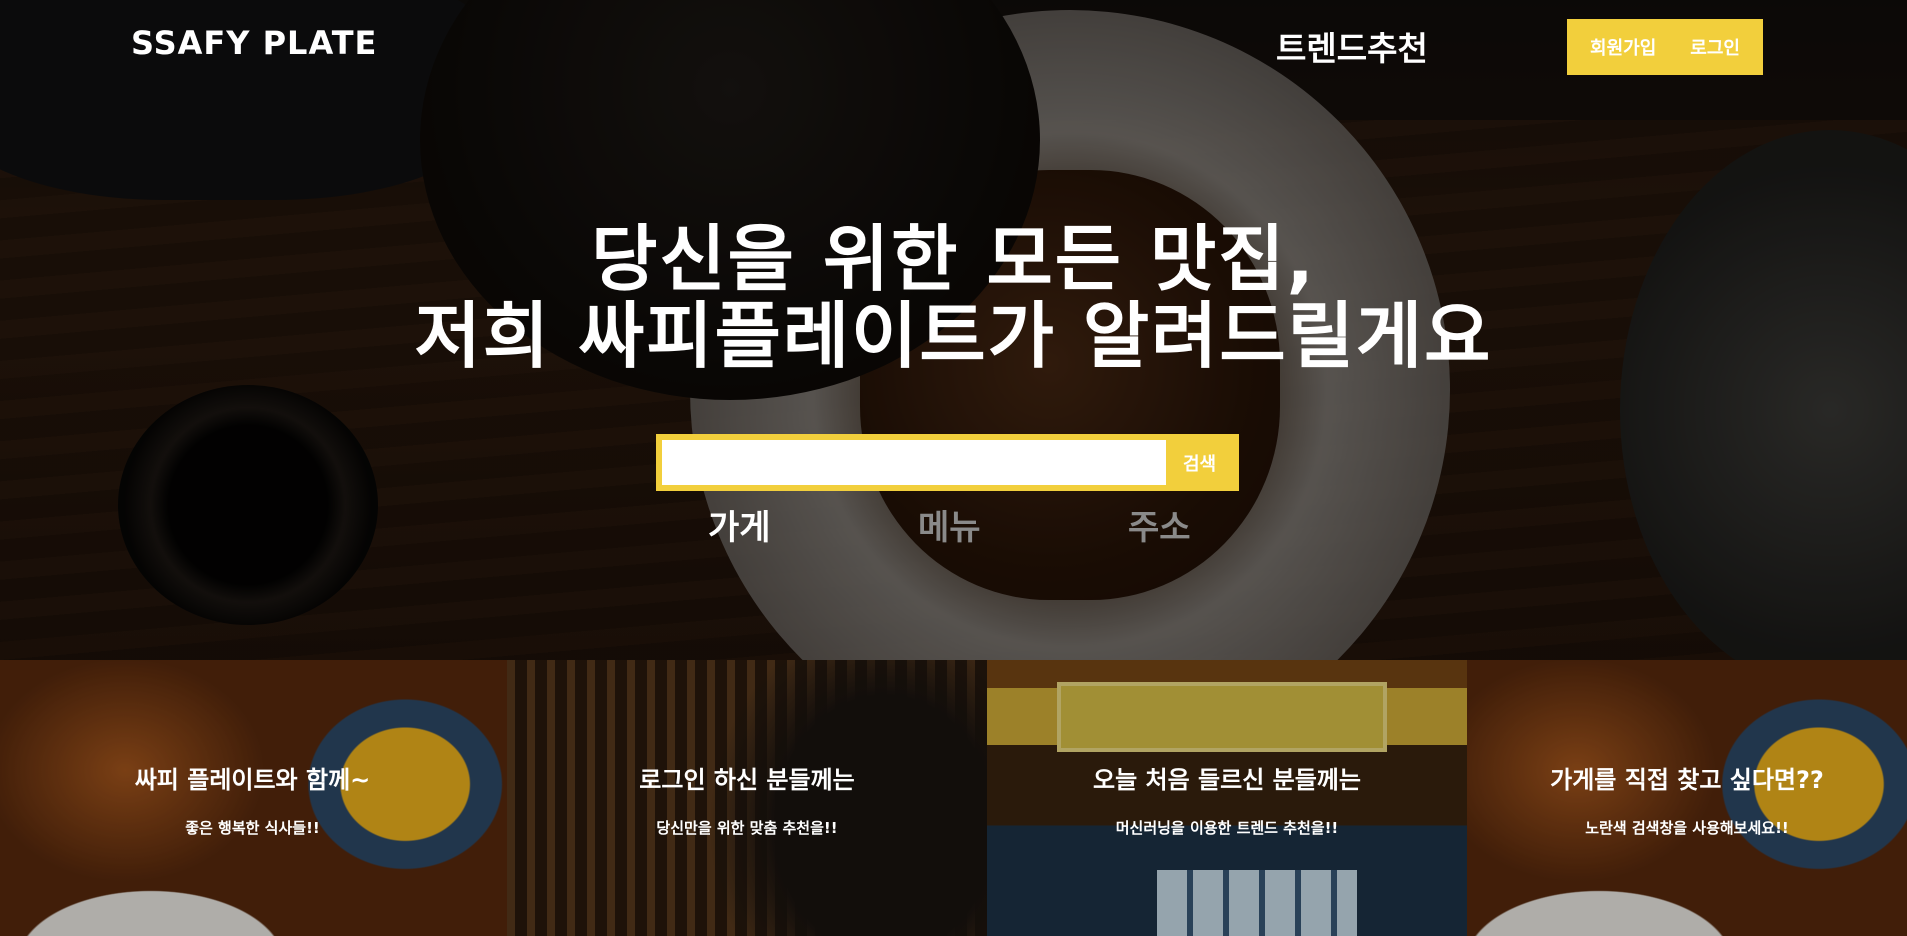  What do you see at coordinates (1227, 828) in the screenshot?
I see `card-subtitle: 머신러닝을 이용한 트렌드 추천을!!` at bounding box center [1227, 828].